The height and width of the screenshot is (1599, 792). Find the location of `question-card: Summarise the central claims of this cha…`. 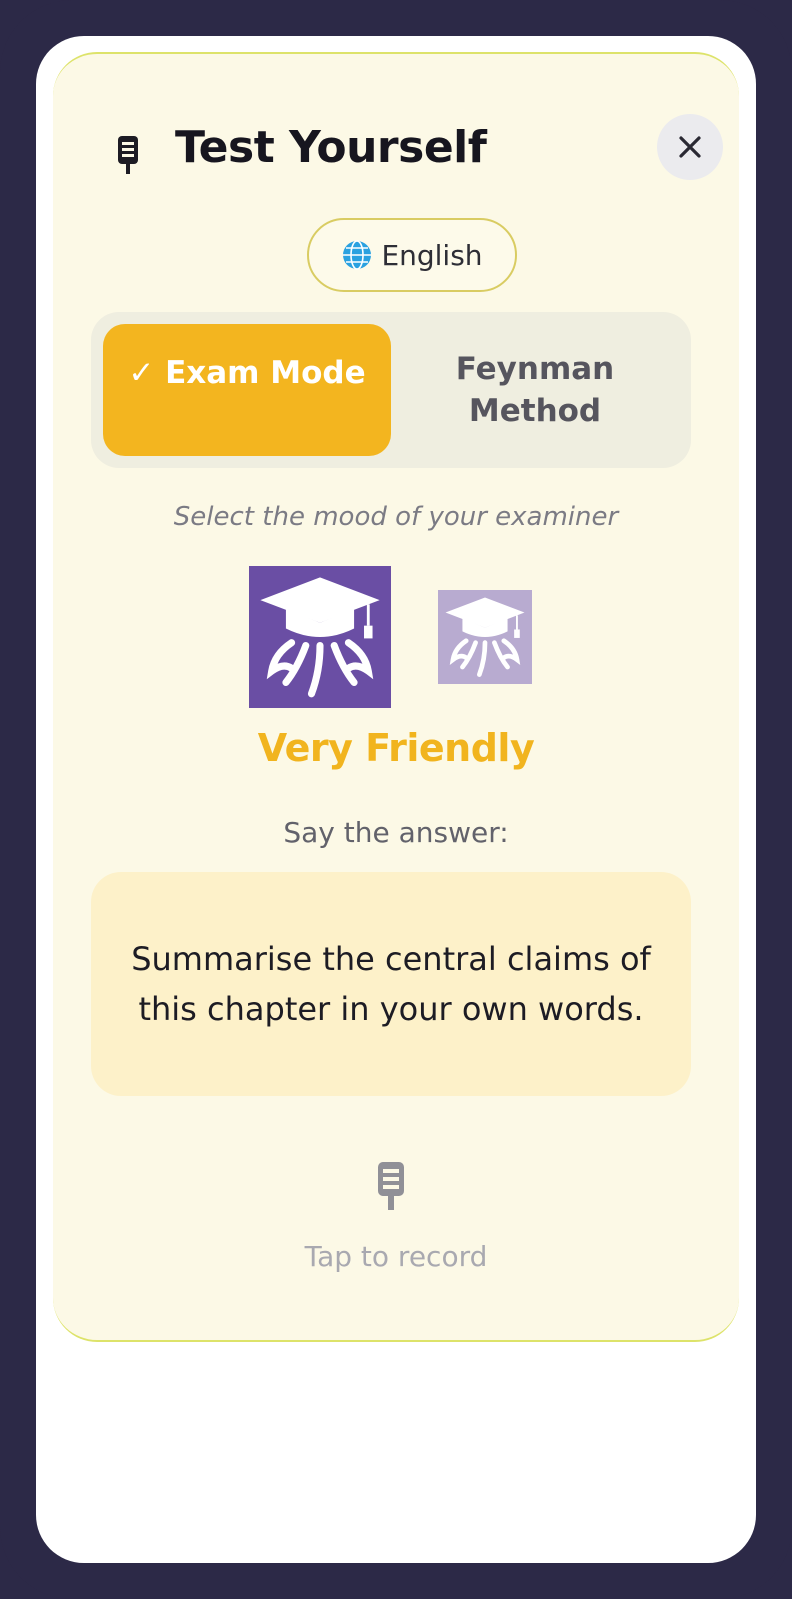

question-card: Summarise the central claims of this cha… is located at coordinates (391, 984).